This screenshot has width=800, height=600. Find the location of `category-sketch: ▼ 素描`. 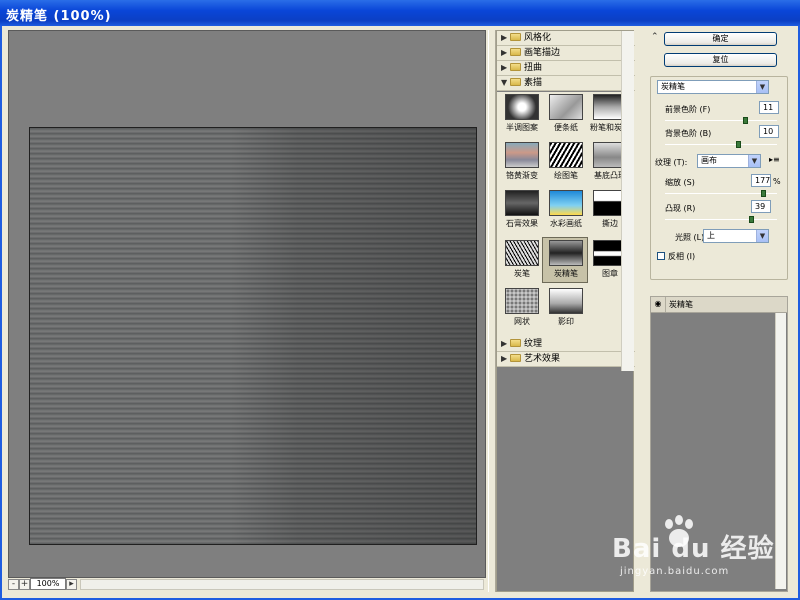

category-sketch: ▼ 素描 is located at coordinates (566, 83).